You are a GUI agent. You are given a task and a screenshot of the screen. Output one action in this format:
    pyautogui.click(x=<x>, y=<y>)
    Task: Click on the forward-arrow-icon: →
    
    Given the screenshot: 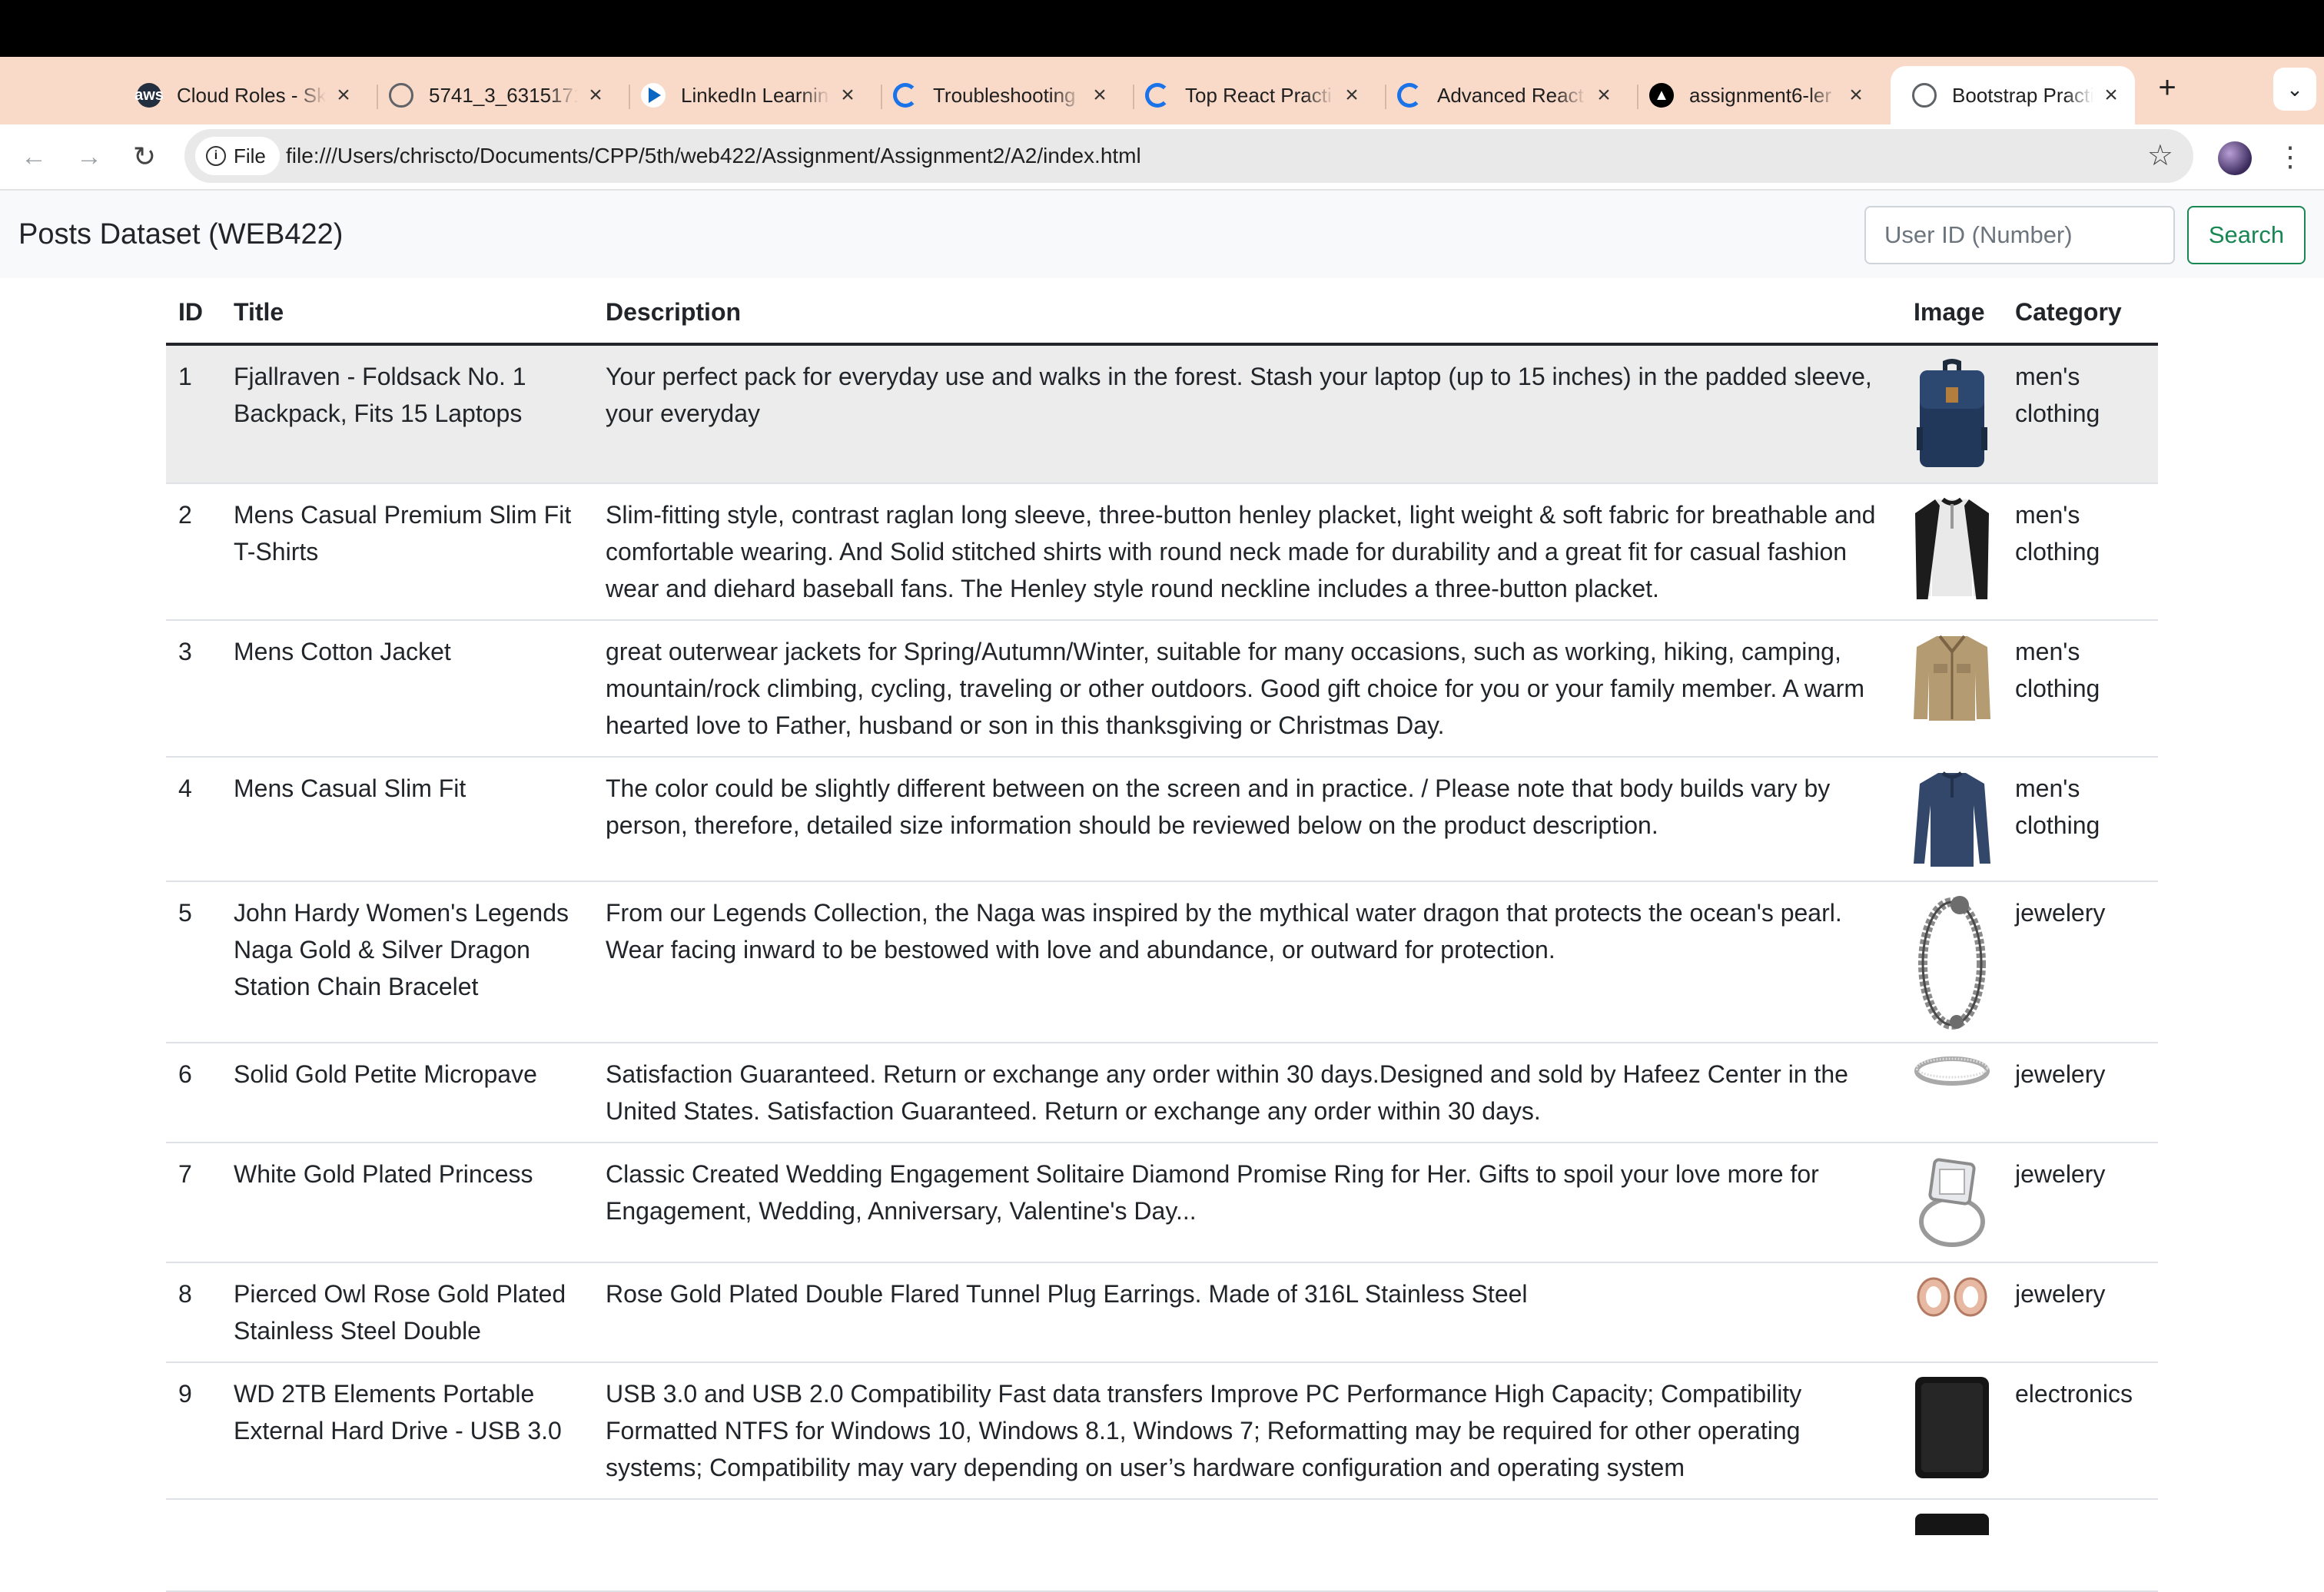 What is the action you would take?
    pyautogui.click(x=89, y=156)
    